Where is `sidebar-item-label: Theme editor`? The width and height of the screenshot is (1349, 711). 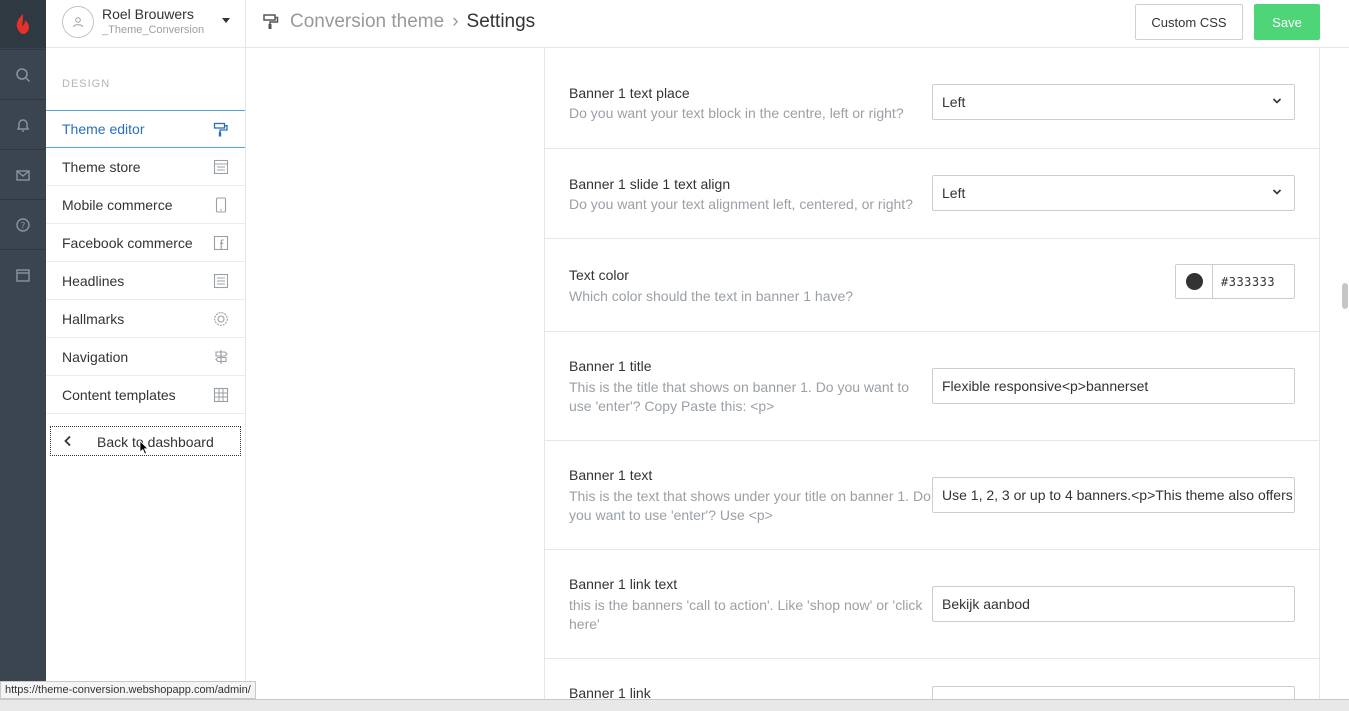
sidebar-item-label: Theme editor is located at coordinates (103, 129).